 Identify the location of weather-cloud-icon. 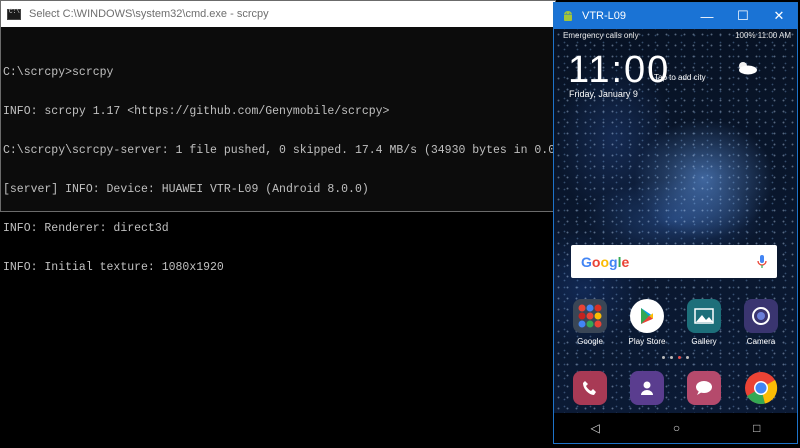
(747, 68).